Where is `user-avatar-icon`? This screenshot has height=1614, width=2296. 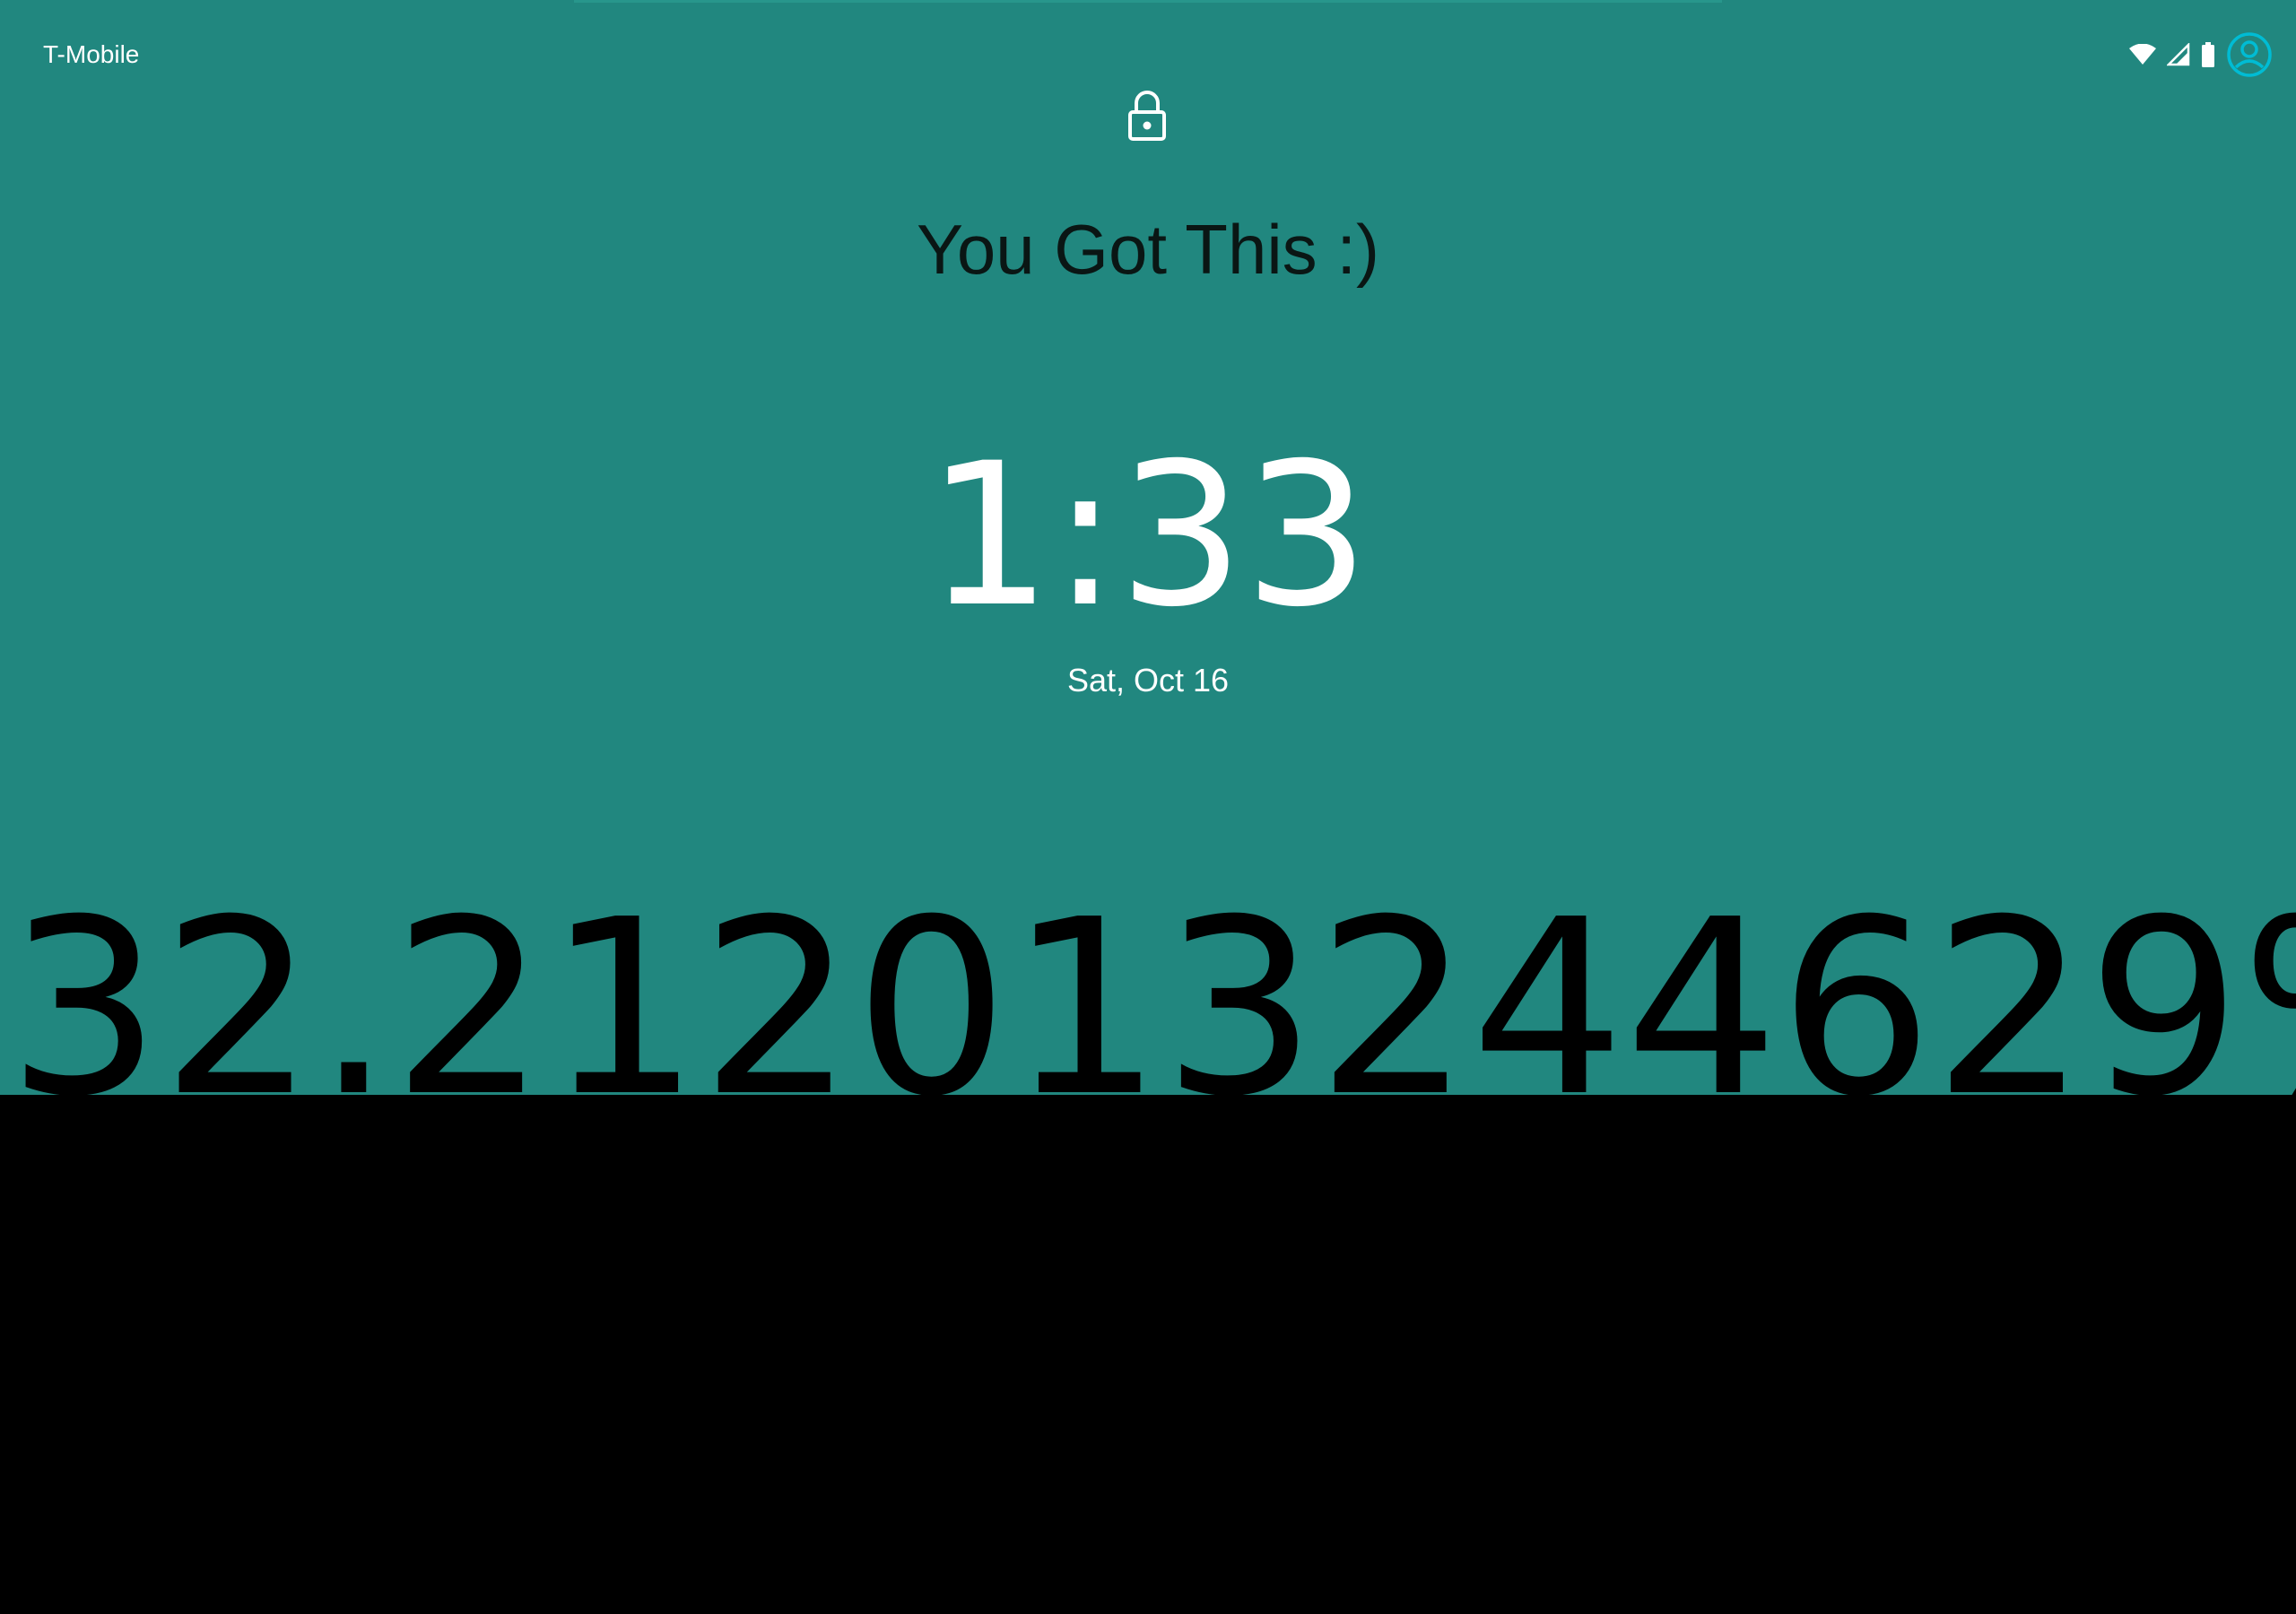 user-avatar-icon is located at coordinates (2249, 54).